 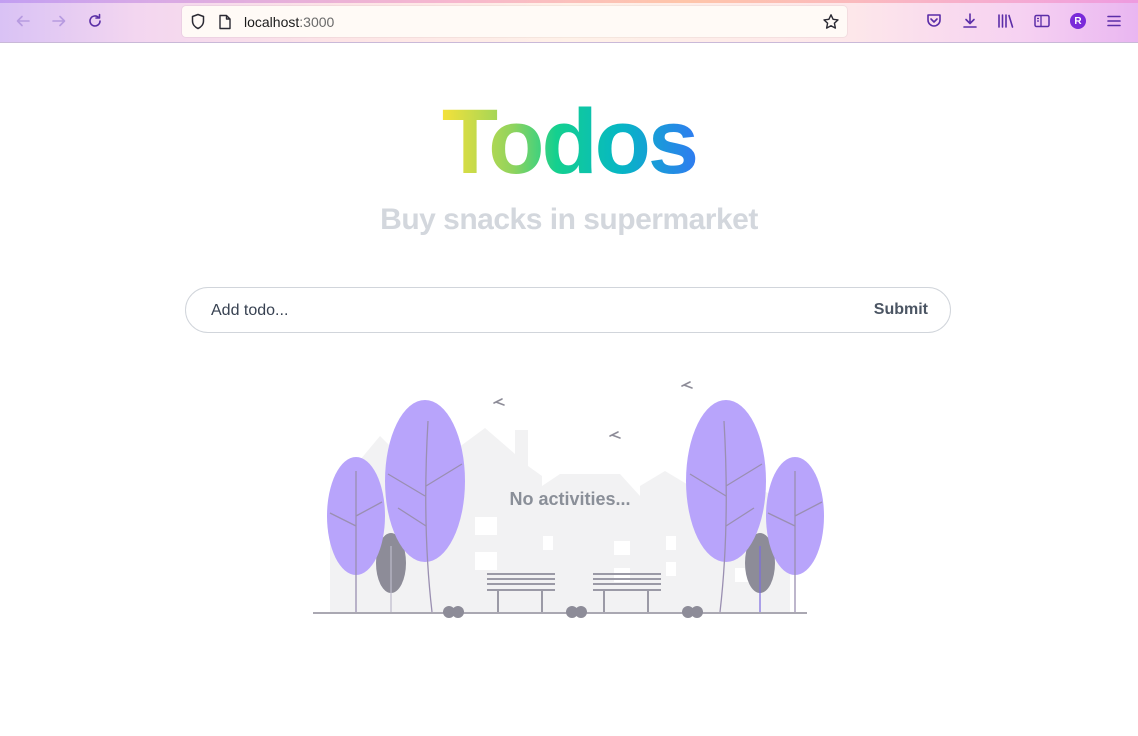 I want to click on download-icon, so click(x=970, y=20).